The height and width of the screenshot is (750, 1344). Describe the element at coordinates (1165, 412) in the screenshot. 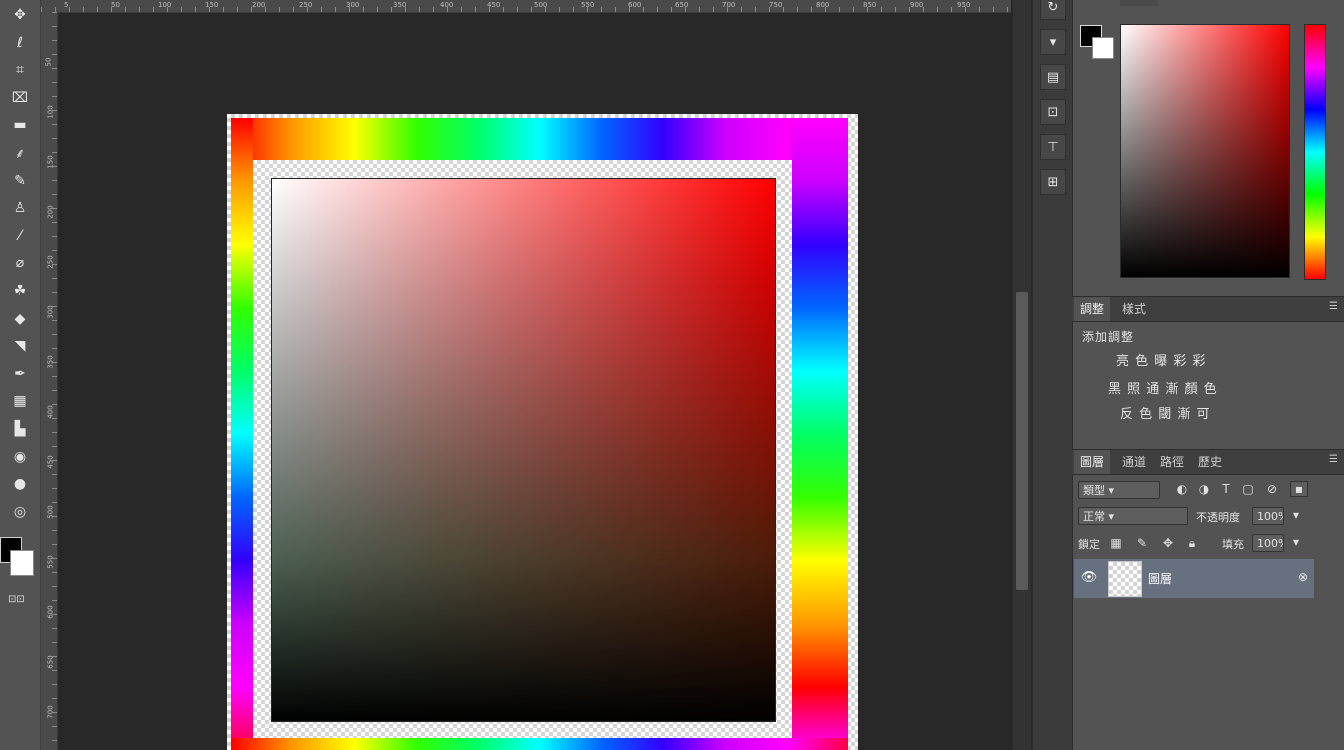

I see `adjustments-row-3: 反 色 閾 漸 可` at that location.